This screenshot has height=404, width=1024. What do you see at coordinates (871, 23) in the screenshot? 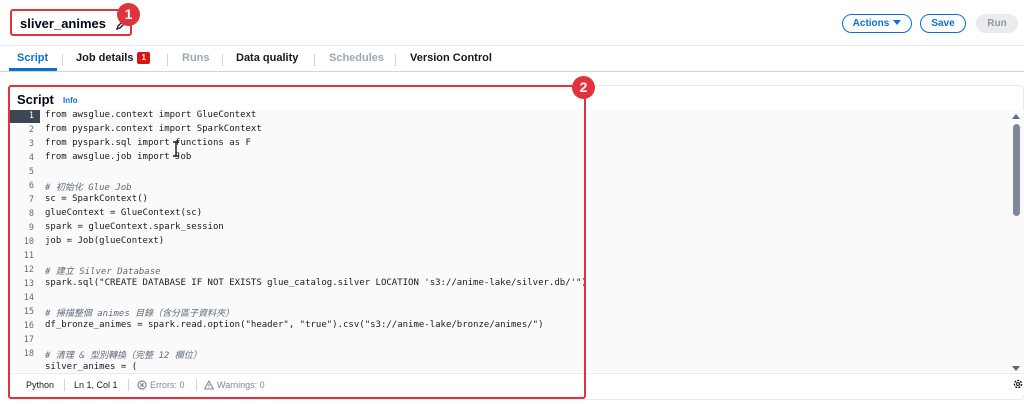
I see `actions-button-label: Actions` at bounding box center [871, 23].